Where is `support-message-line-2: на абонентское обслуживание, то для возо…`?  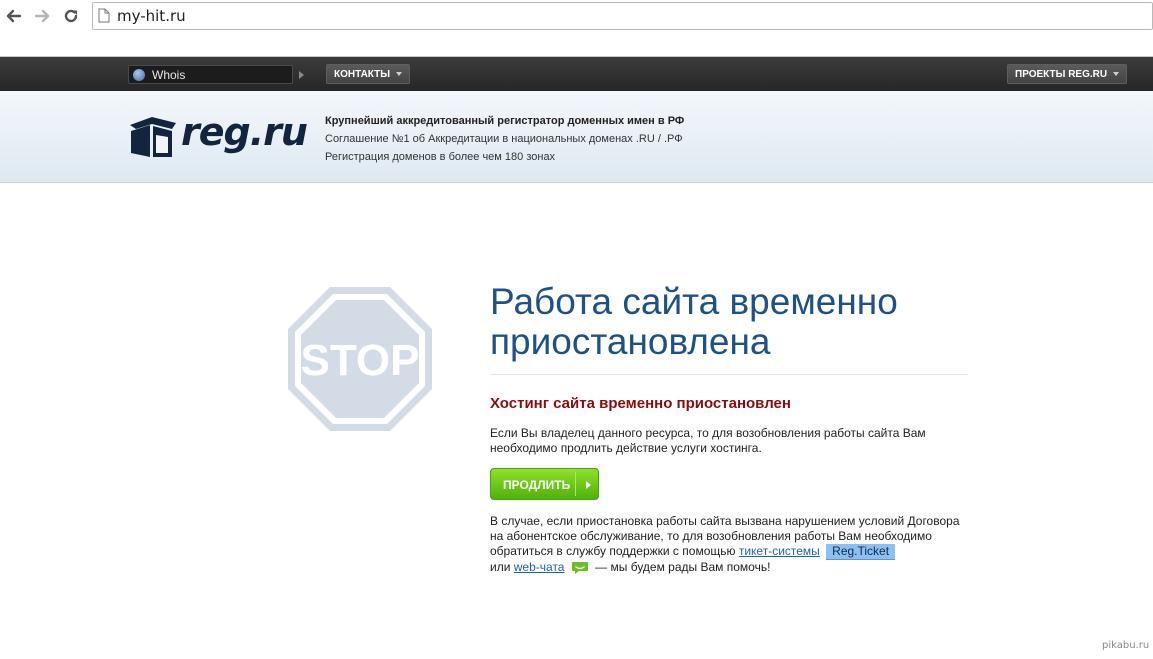 support-message-line-2: на абонентское обслуживание, то для возо… is located at coordinates (711, 536).